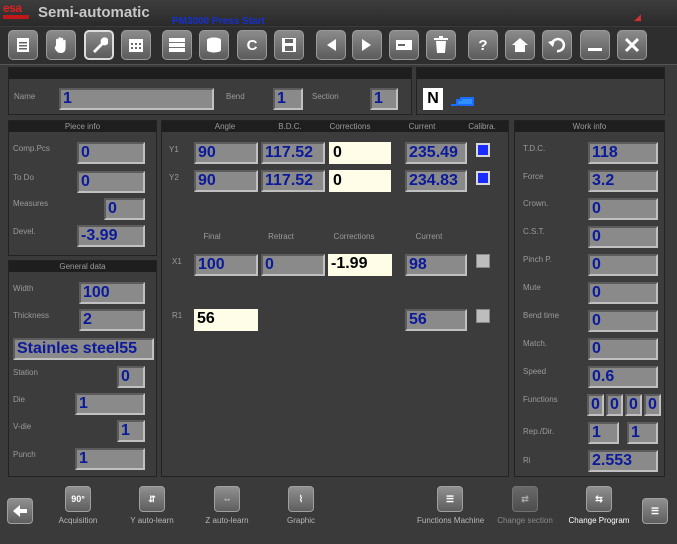 This screenshot has width=677, height=544. I want to click on to-do-field: 0, so click(111, 182).